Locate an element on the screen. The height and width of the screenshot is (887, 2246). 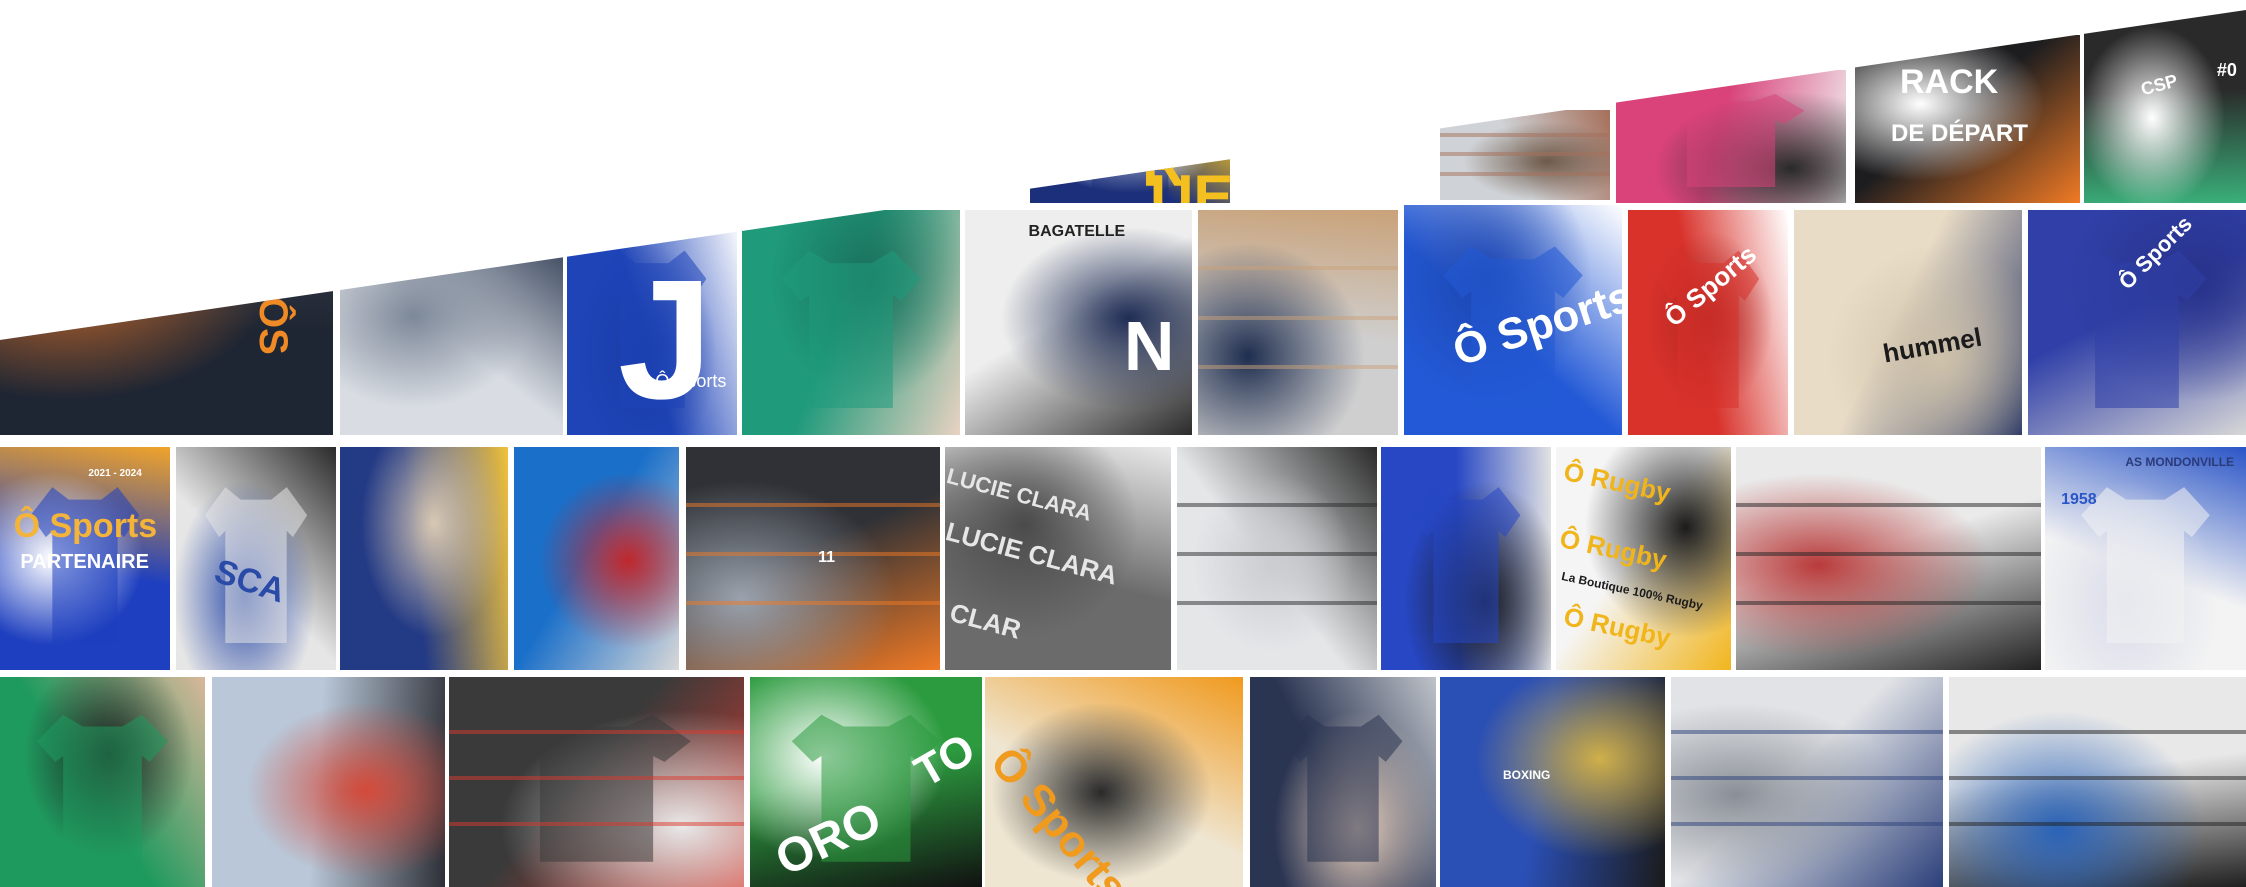
photo-weeding-osports: Ô Sports is located at coordinates (1114, 782).